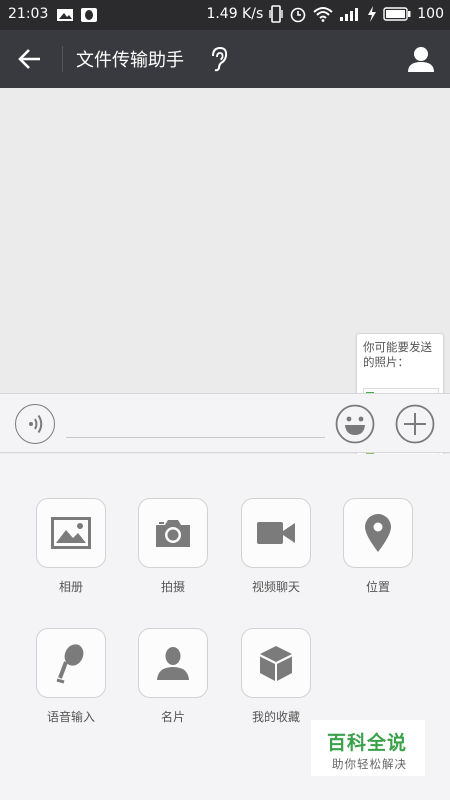 The width and height of the screenshot is (450, 800). What do you see at coordinates (369, 764) in the screenshot?
I see `watermark-subtitle: 助你轻松解决` at bounding box center [369, 764].